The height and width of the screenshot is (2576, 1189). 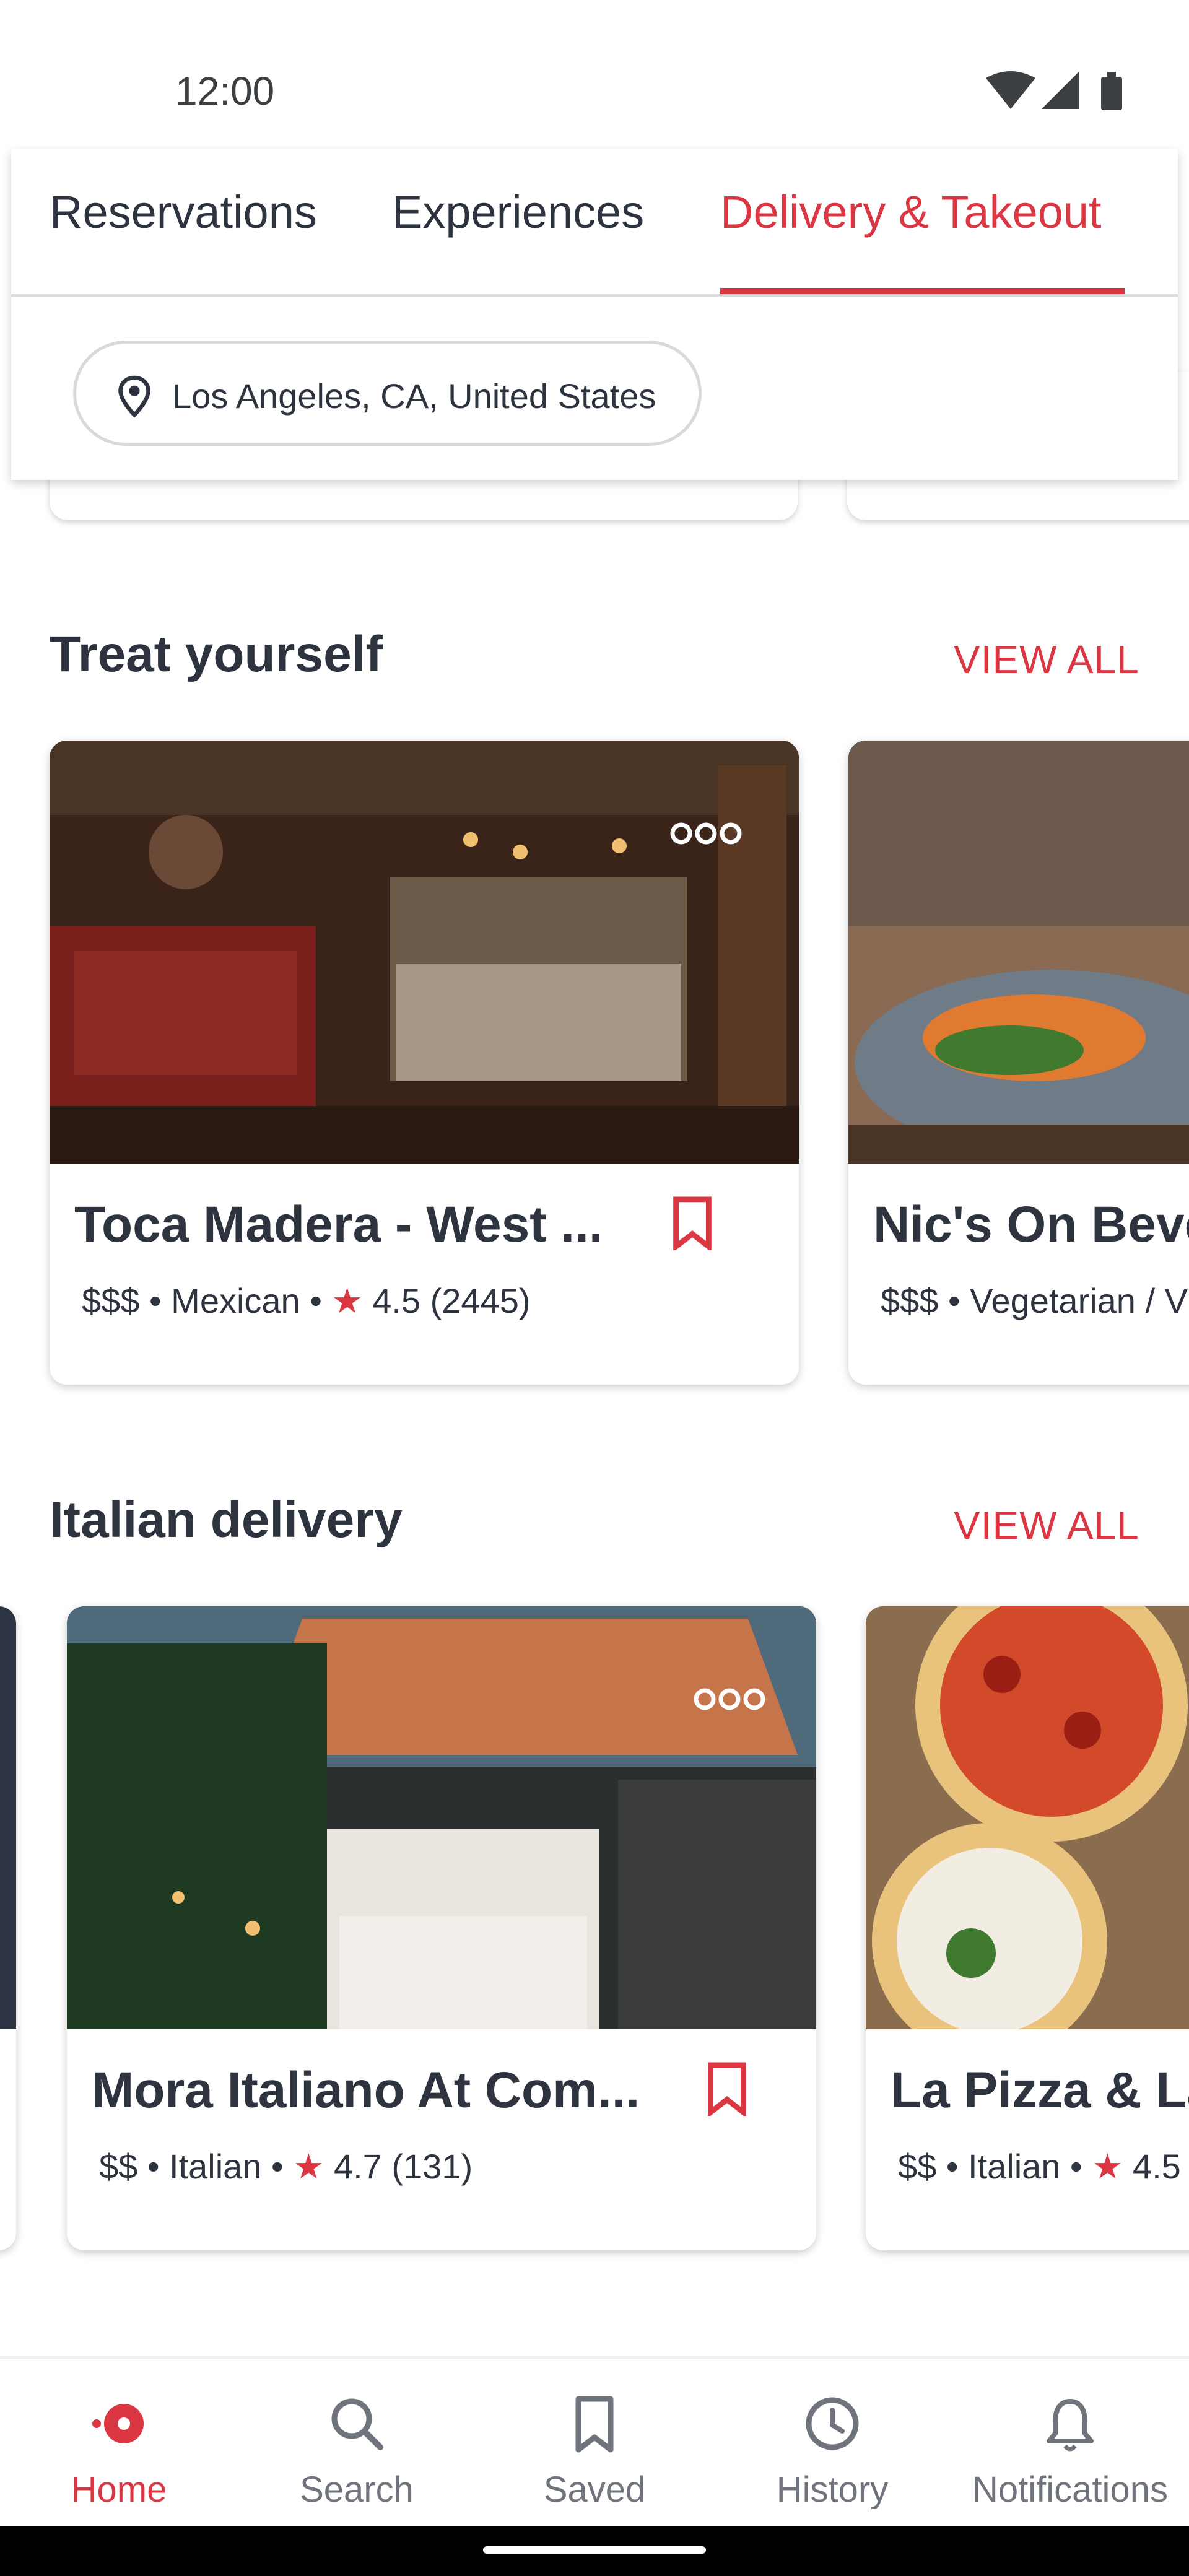 I want to click on cuisine: Vegetarian / V, so click(x=1079, y=1301).